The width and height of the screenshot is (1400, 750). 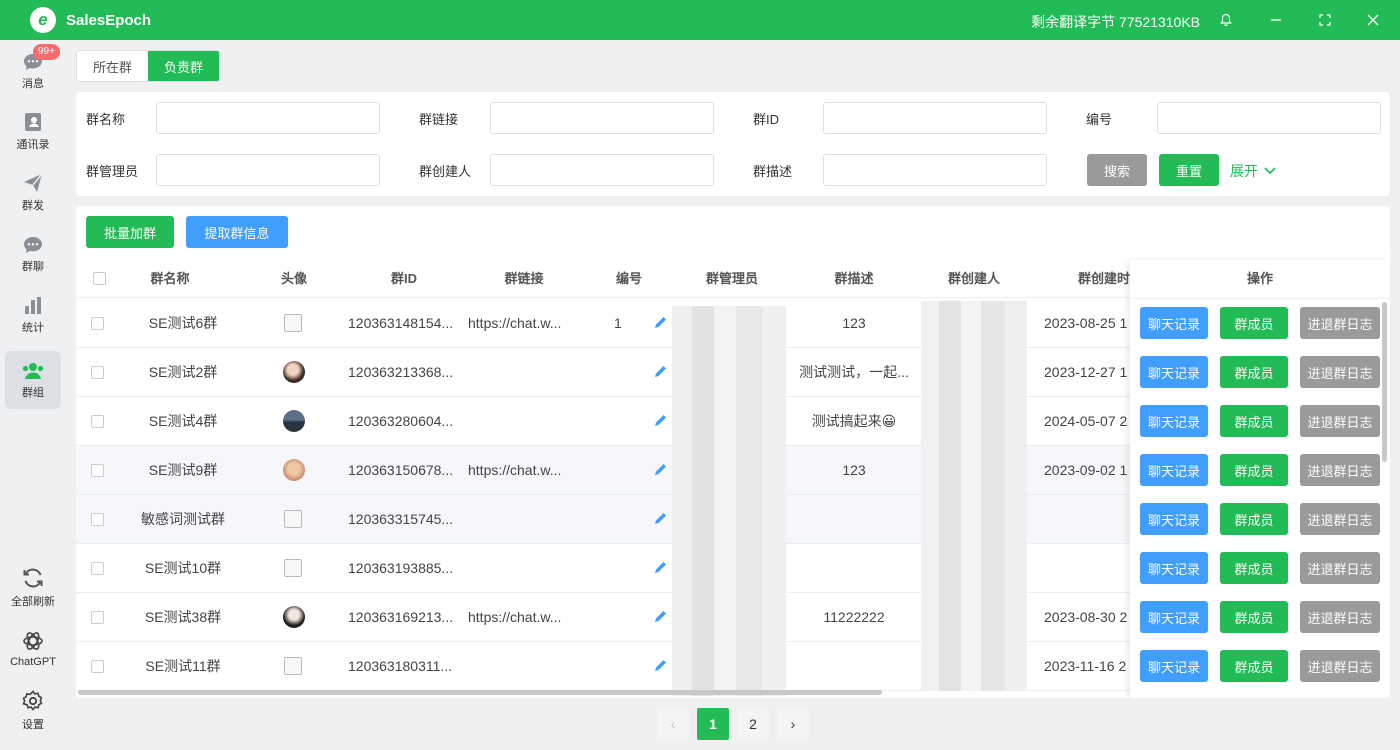 What do you see at coordinates (854, 278) in the screenshot?
I see `col-group-description: 群描述` at bounding box center [854, 278].